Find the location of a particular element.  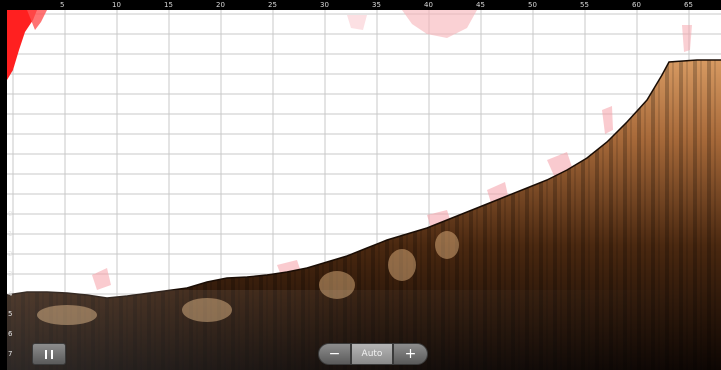

zoom-out-button: − is located at coordinates (334, 354).